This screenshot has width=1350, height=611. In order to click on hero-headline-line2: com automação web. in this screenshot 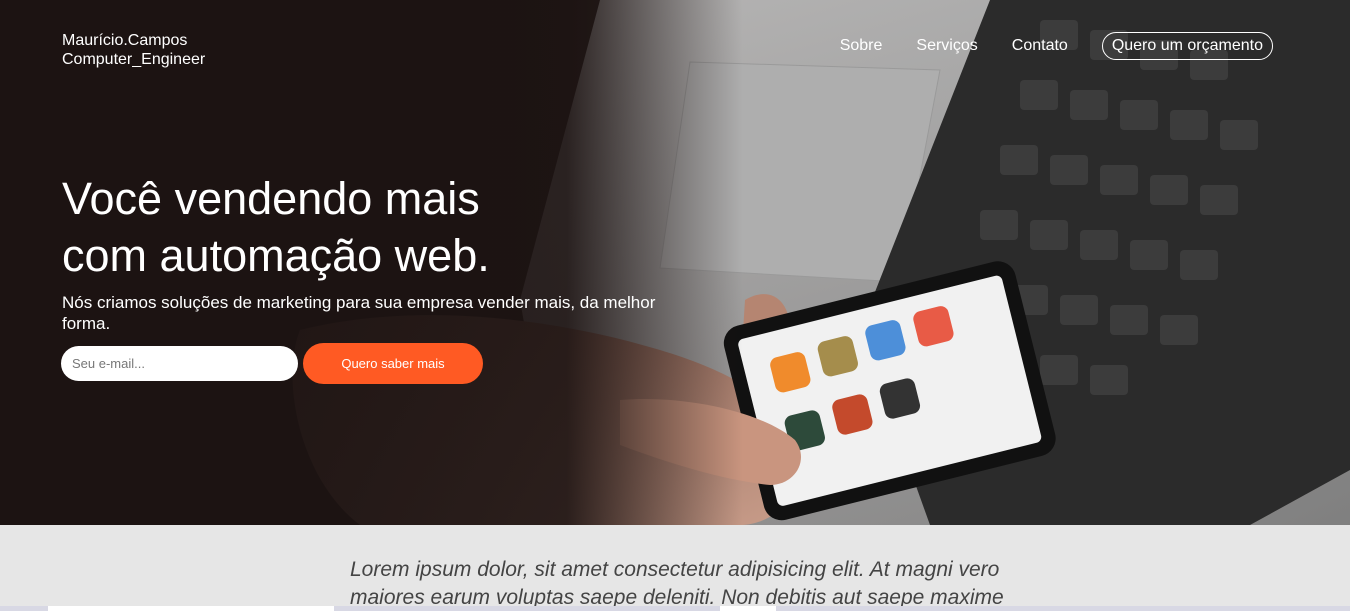, I will do `click(276, 255)`.